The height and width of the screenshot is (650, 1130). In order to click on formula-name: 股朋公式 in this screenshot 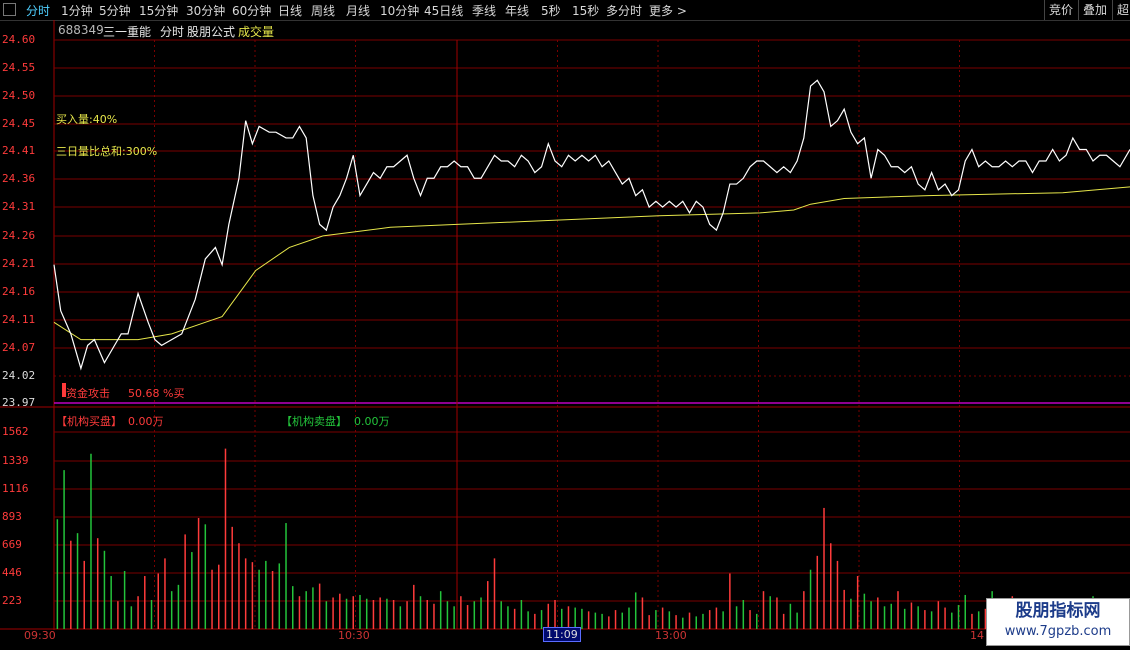, I will do `click(211, 32)`.